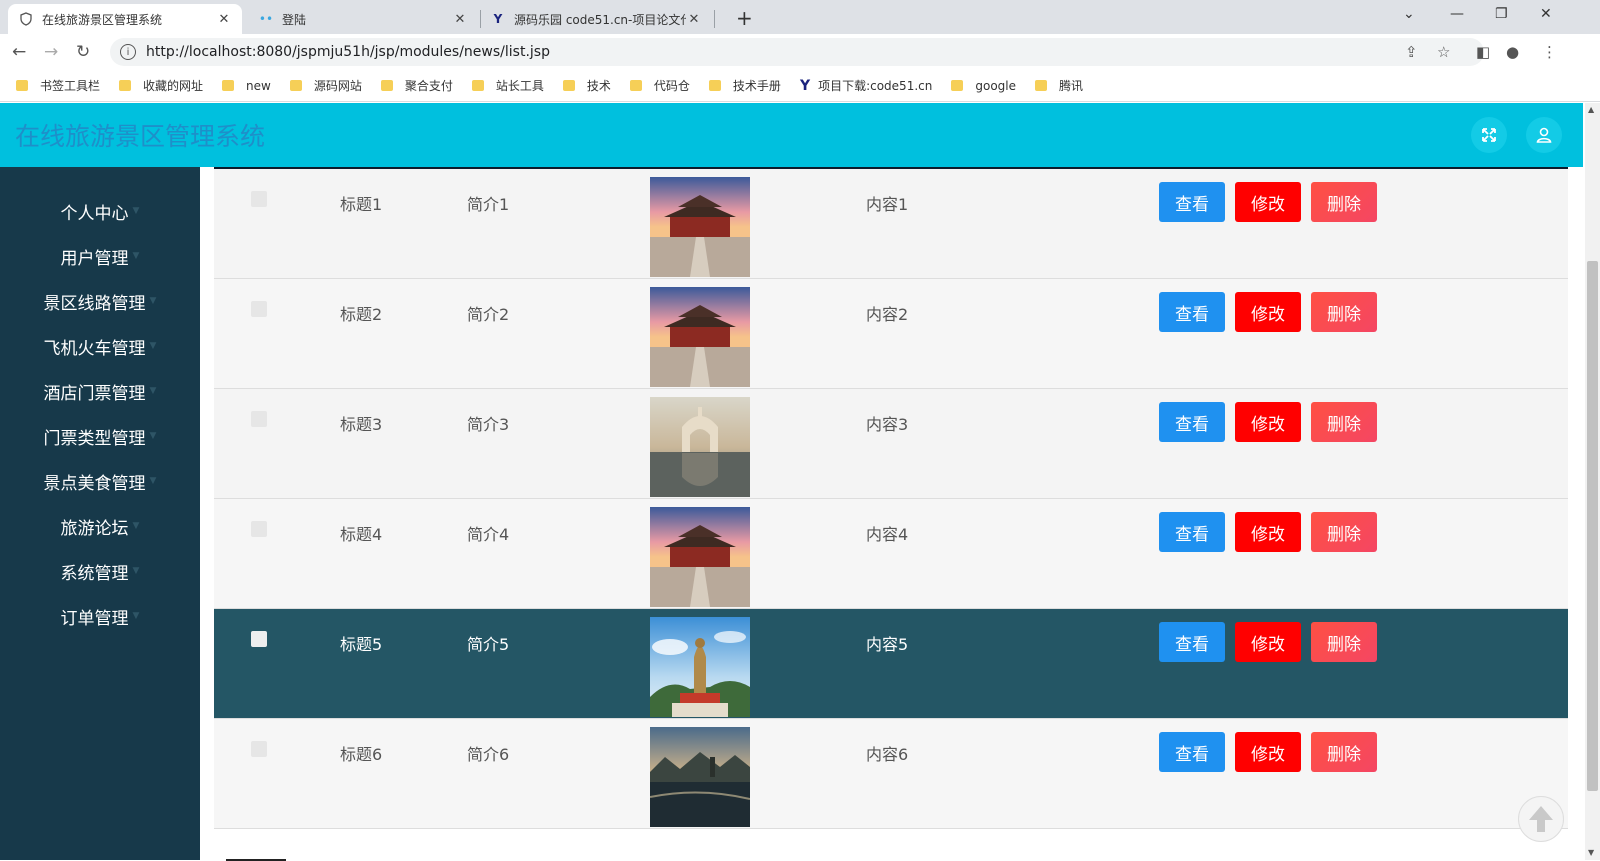 This screenshot has width=1600, height=861. What do you see at coordinates (100, 571) in the screenshot?
I see `sidebar-item-system-management: 系统管理 ▼` at bounding box center [100, 571].